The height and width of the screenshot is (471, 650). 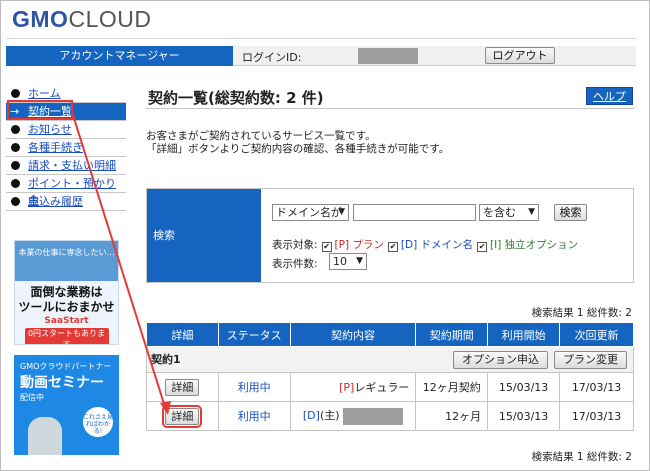 I want to click on annotation-arrow, so click(x=121, y=263).